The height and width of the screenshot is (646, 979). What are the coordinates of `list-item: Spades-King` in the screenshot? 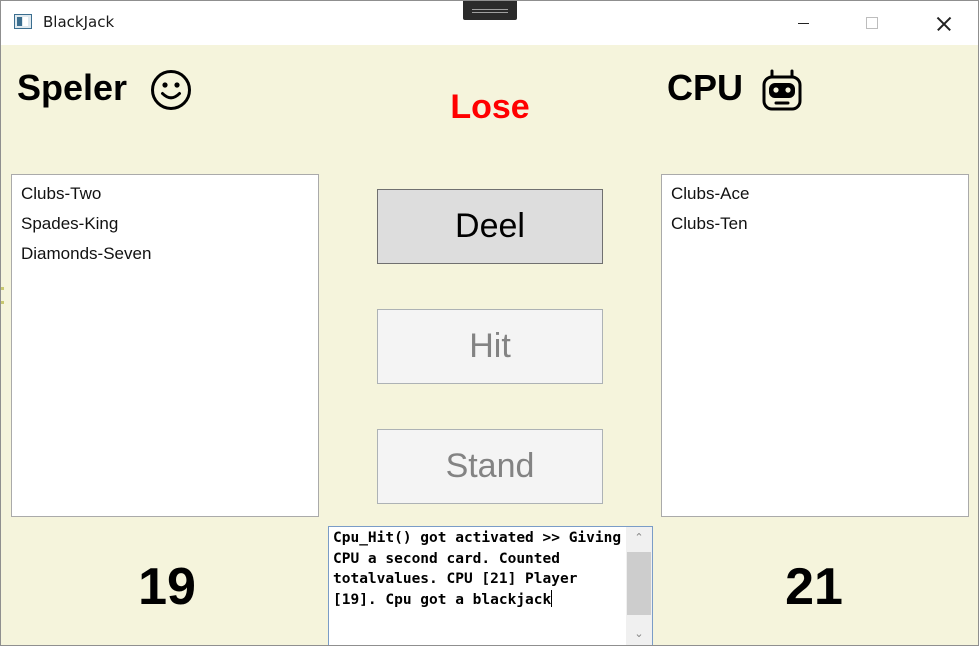 It's located at (165, 224).